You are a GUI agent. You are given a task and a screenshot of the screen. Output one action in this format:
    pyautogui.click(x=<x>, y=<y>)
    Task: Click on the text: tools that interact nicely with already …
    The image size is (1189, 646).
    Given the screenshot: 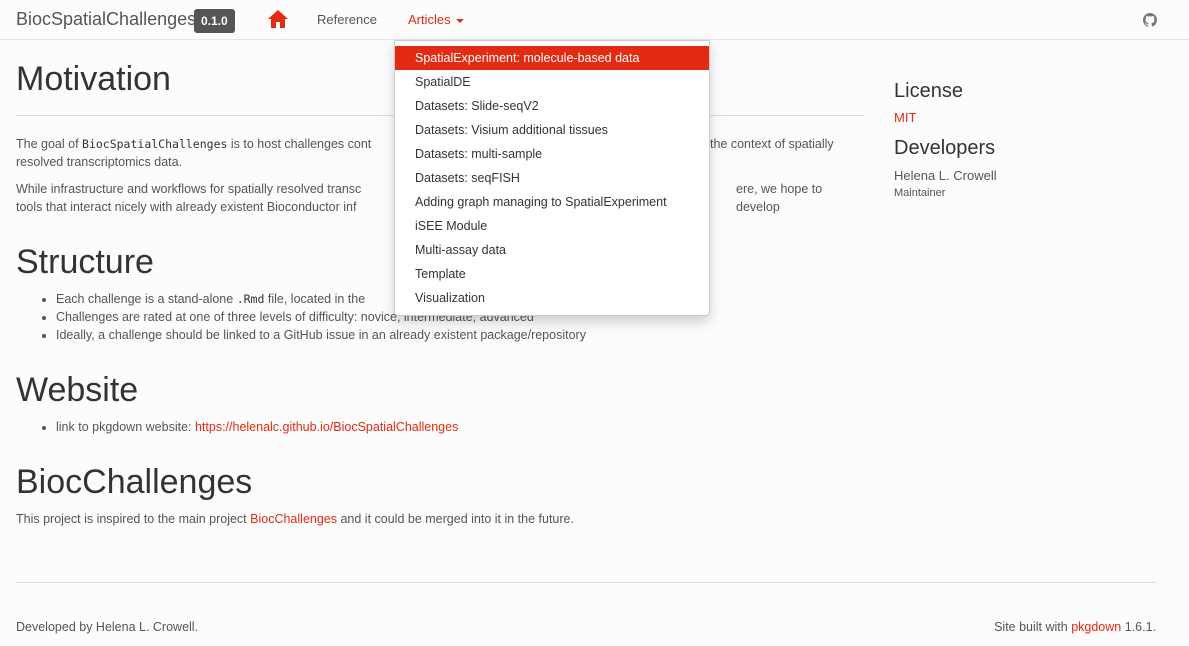 What is the action you would take?
    pyautogui.click(x=186, y=207)
    